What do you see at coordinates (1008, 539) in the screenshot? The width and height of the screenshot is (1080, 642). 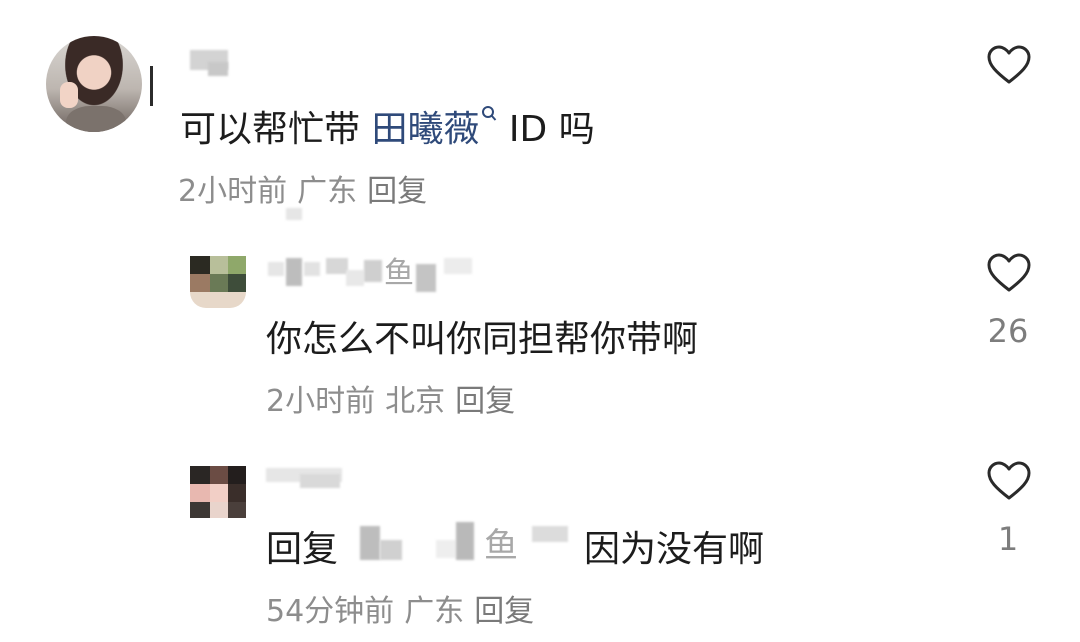 I see `like-count: 1` at bounding box center [1008, 539].